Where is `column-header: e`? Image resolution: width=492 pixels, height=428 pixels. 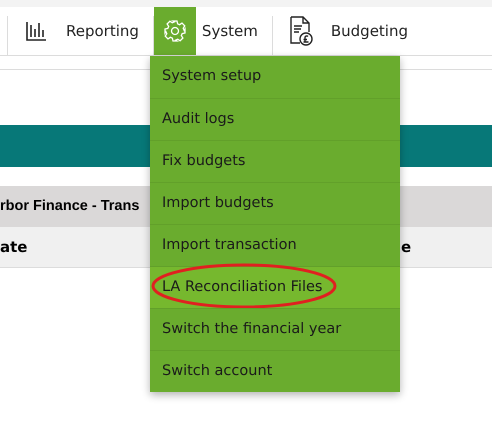 column-header: e is located at coordinates (406, 247).